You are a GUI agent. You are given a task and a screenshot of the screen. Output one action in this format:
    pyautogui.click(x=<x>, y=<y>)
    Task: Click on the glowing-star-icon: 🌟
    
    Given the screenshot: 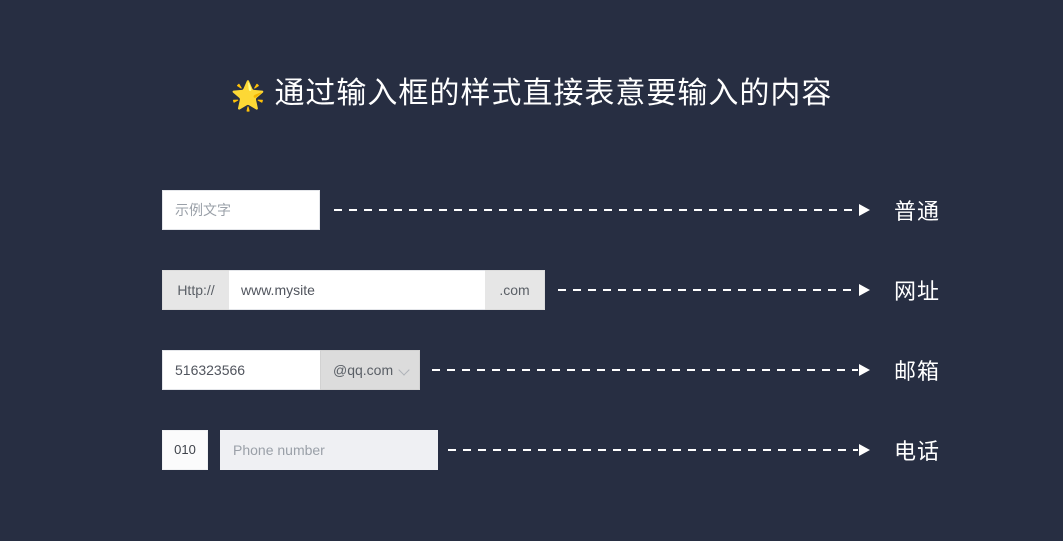 What is the action you would take?
    pyautogui.click(x=248, y=95)
    